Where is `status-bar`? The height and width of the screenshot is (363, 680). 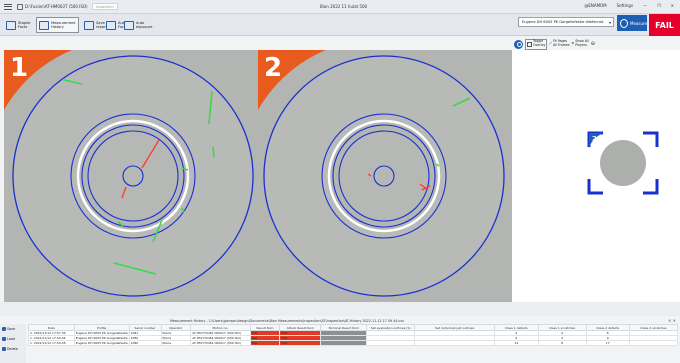
status-bar is located at coordinates (340, 309).